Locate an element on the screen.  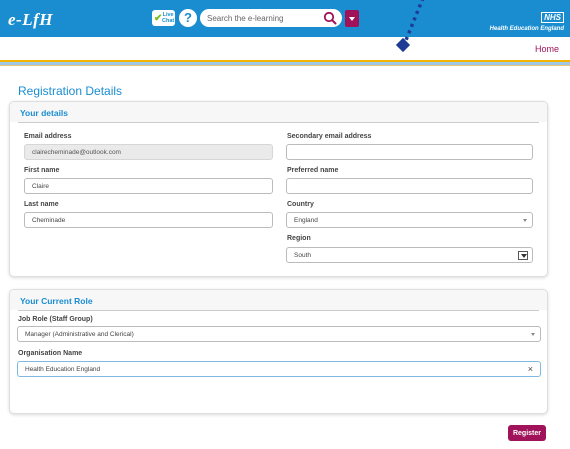
search-box is located at coordinates (271, 18).